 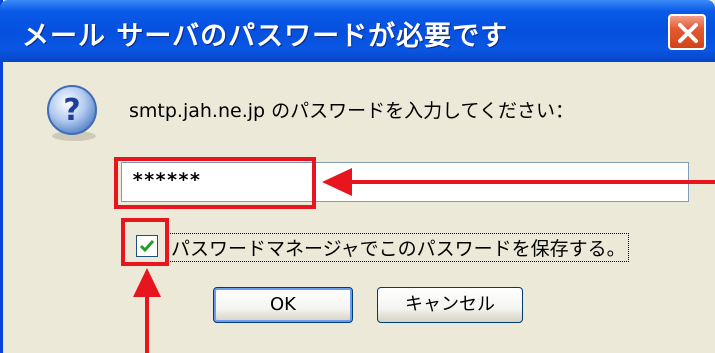 I want to click on arrow-to-password-icon, so click(x=518, y=182).